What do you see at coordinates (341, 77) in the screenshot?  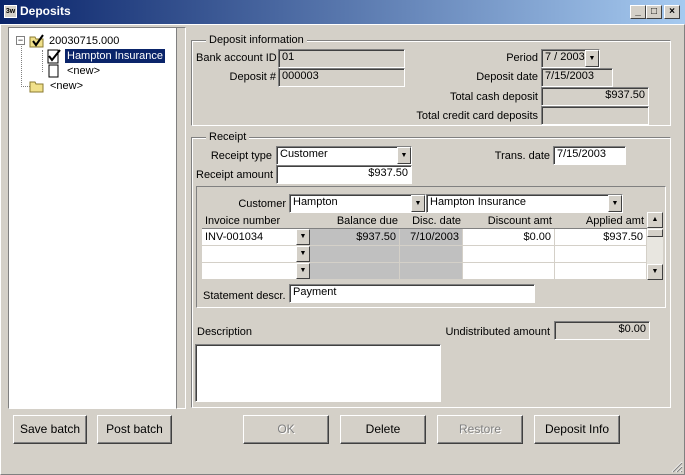 I see `deposit-number-field: 000003` at bounding box center [341, 77].